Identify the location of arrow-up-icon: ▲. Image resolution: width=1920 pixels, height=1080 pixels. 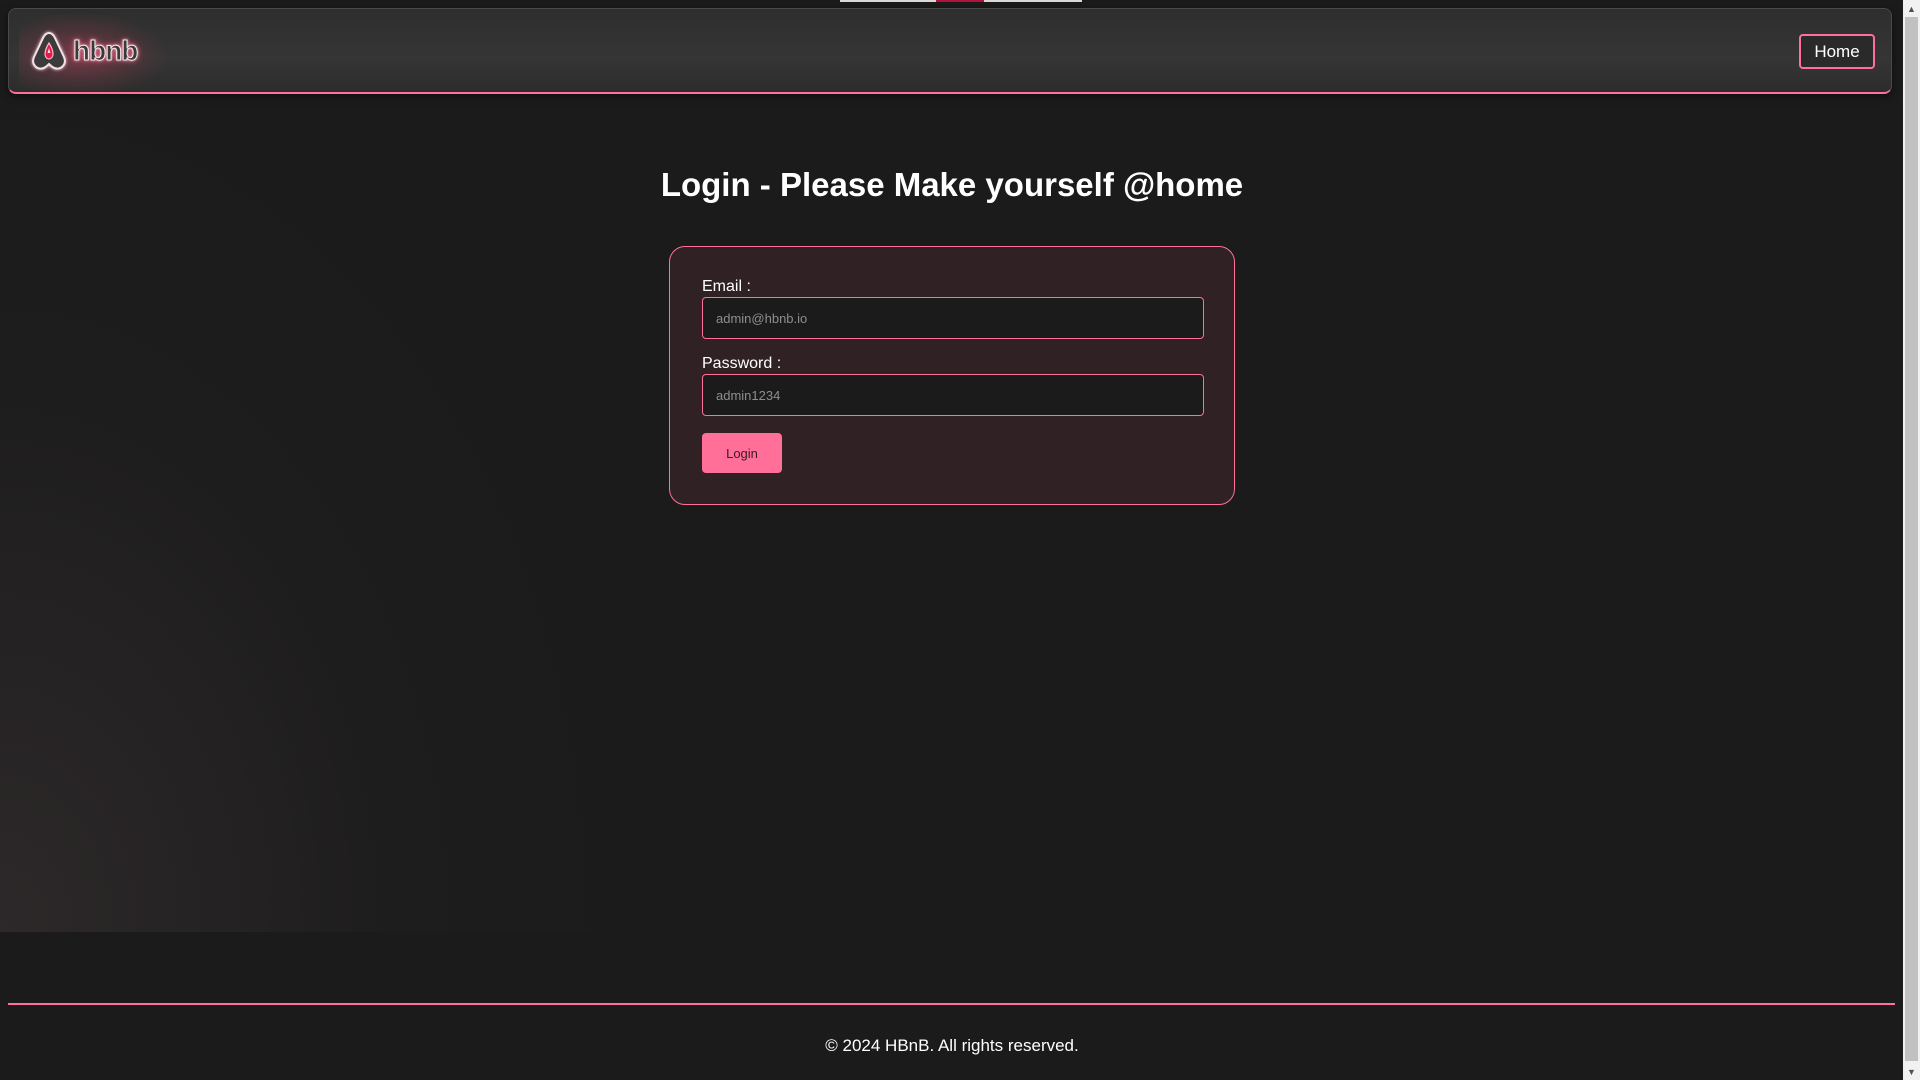
(1911, 8).